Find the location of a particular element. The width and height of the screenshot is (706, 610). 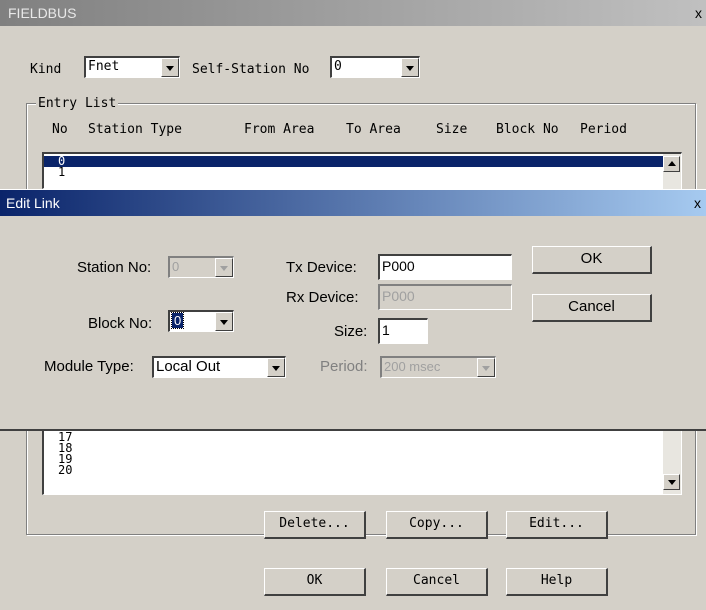

list-item: 1 is located at coordinates (362, 172).